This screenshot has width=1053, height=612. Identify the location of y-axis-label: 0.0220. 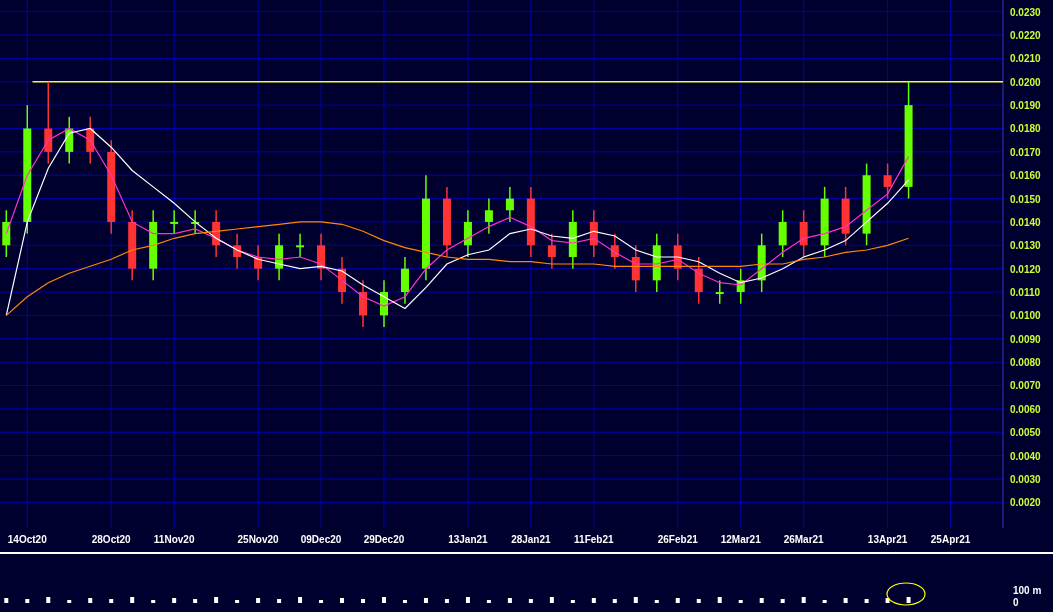
(1025, 36).